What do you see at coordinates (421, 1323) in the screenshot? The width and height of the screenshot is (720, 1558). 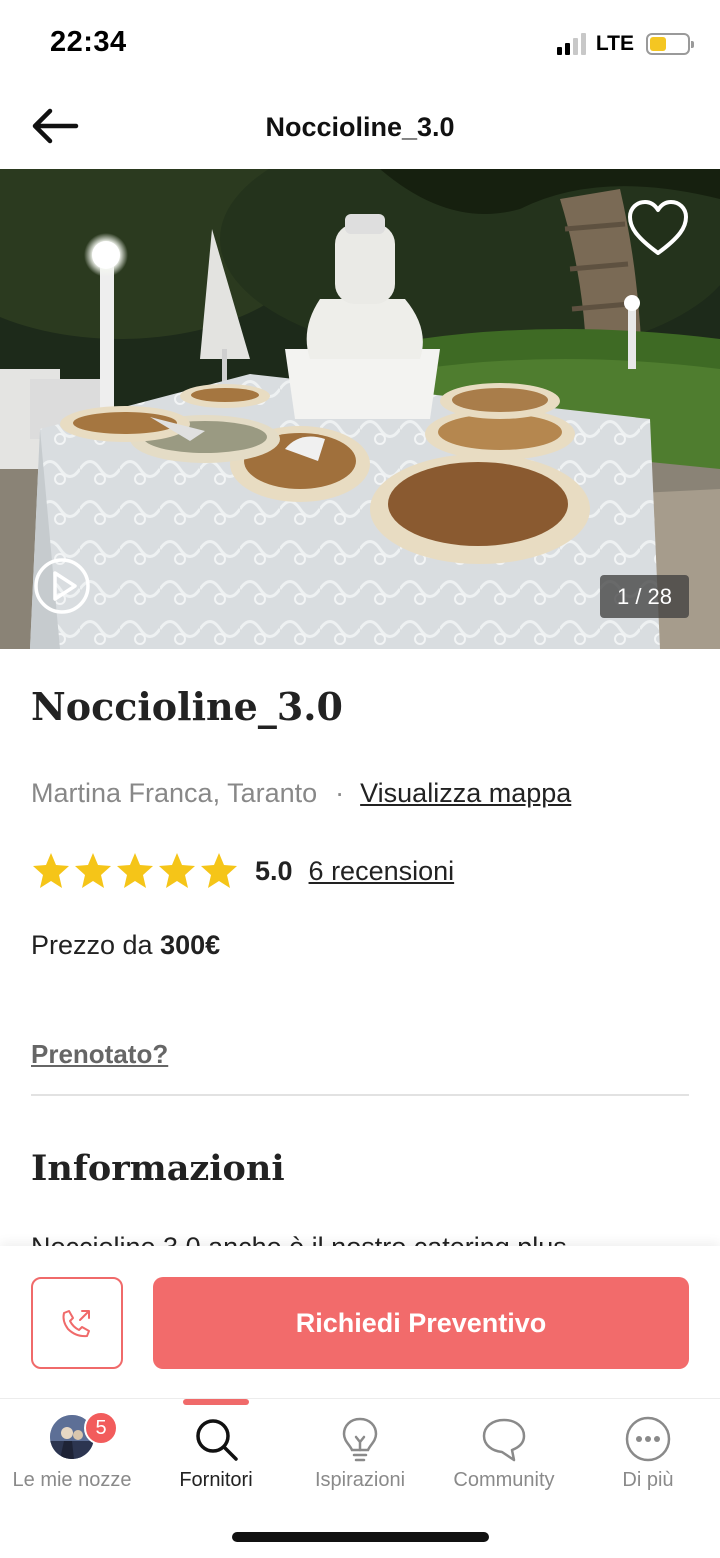 I see `request-quote-button: Richiedi Preventivo` at bounding box center [421, 1323].